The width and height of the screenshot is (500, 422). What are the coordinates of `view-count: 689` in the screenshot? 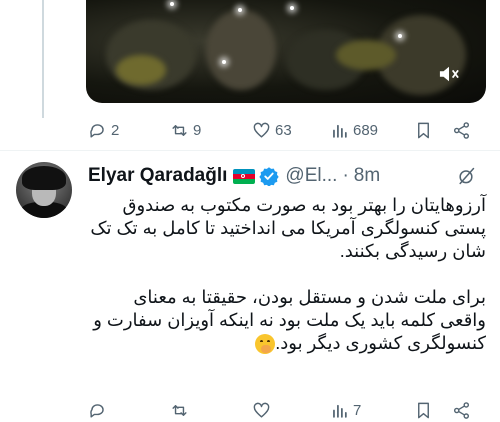 It's located at (366, 130).